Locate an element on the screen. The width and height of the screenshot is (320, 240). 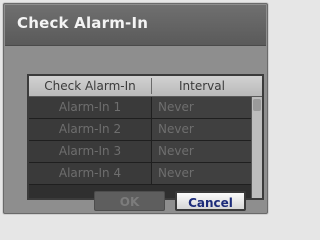
table-row: Alarm-In 2 Never is located at coordinates (140, 130).